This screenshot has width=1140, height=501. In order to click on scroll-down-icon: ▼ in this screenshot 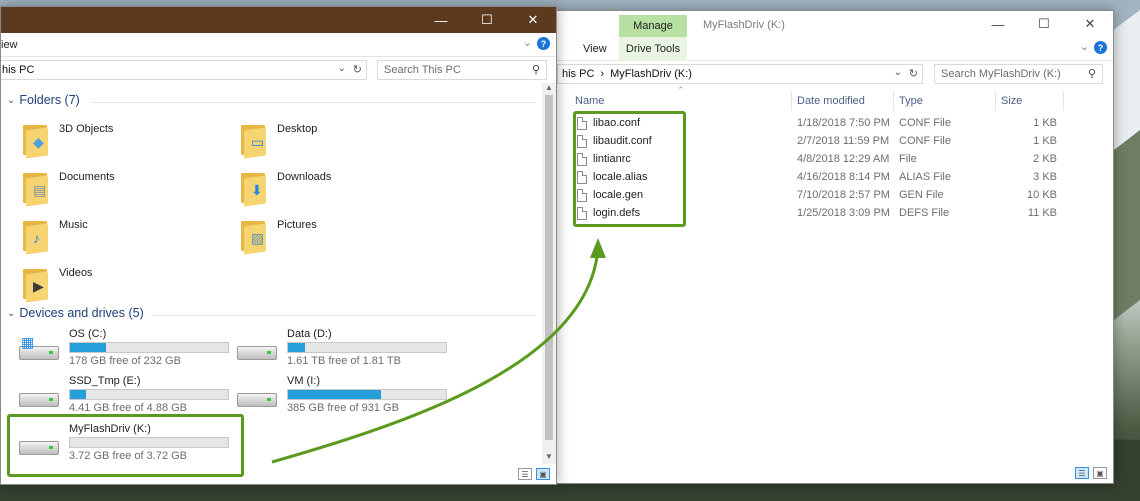, I will do `click(549, 458)`.